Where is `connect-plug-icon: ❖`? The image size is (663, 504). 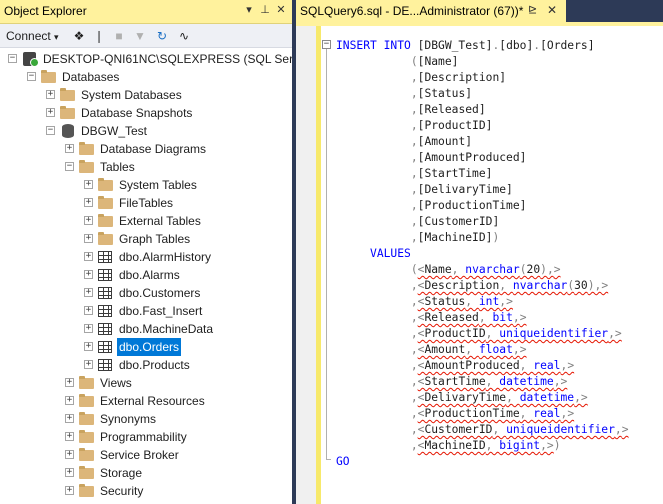
connect-plug-icon: ❖ is located at coordinates (79, 36).